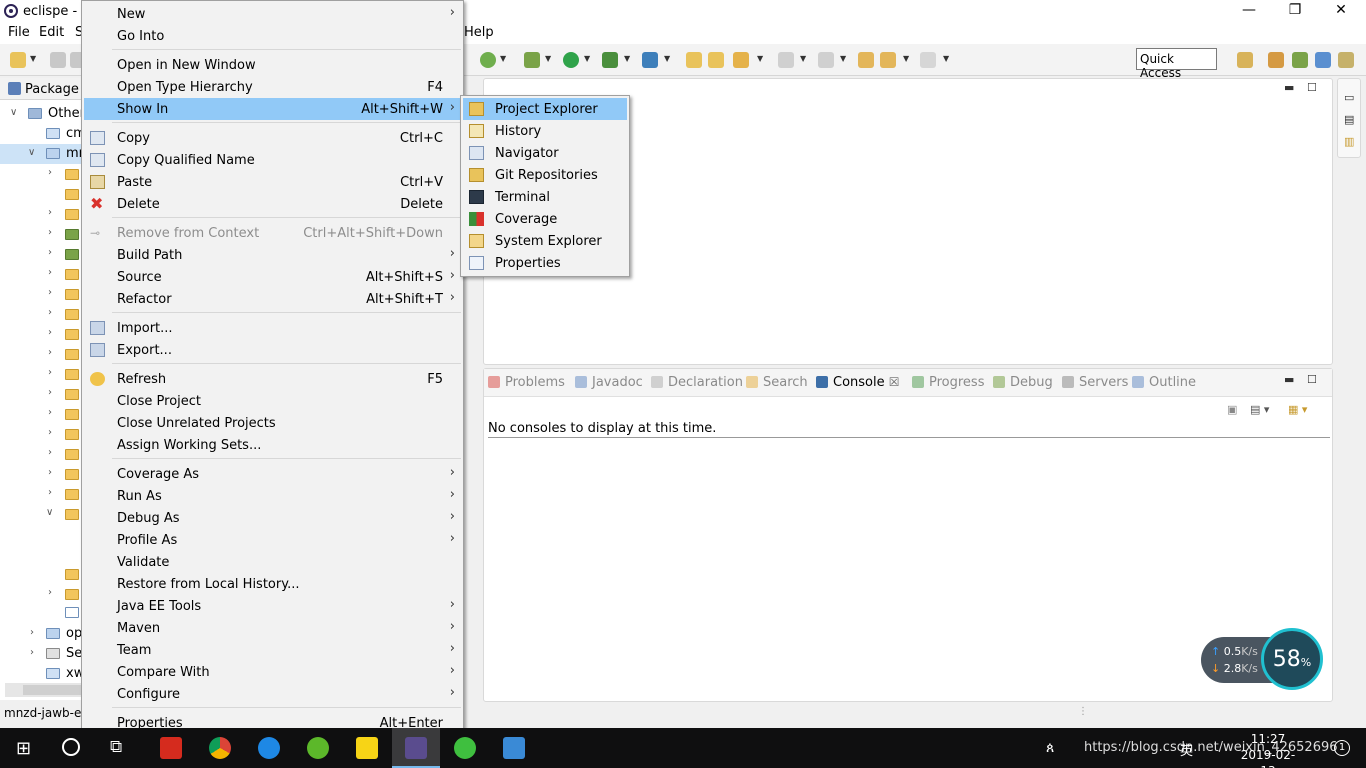 The width and height of the screenshot is (1366, 768). I want to click on java-ee-perspective-icon, so click(1276, 60).